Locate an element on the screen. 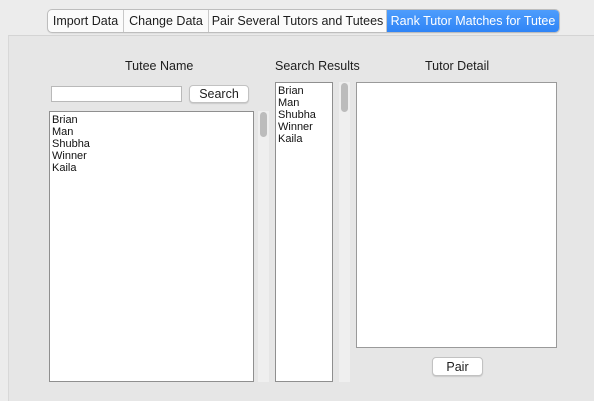 Image resolution: width=594 pixels, height=401 pixels. tab-pair-several: Pair Several Tutors and Tutees is located at coordinates (298, 21).